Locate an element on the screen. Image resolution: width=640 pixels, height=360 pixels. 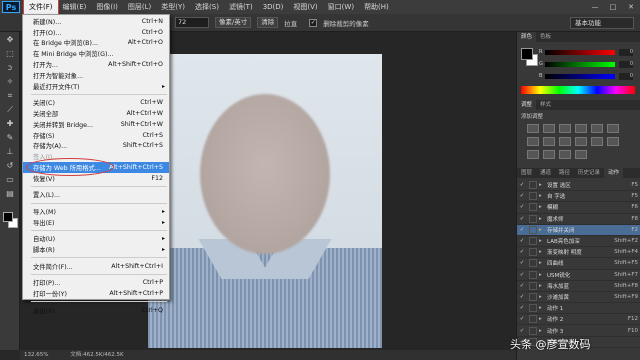
tab-panel-2: 路径 is located at coordinates (564, 173).